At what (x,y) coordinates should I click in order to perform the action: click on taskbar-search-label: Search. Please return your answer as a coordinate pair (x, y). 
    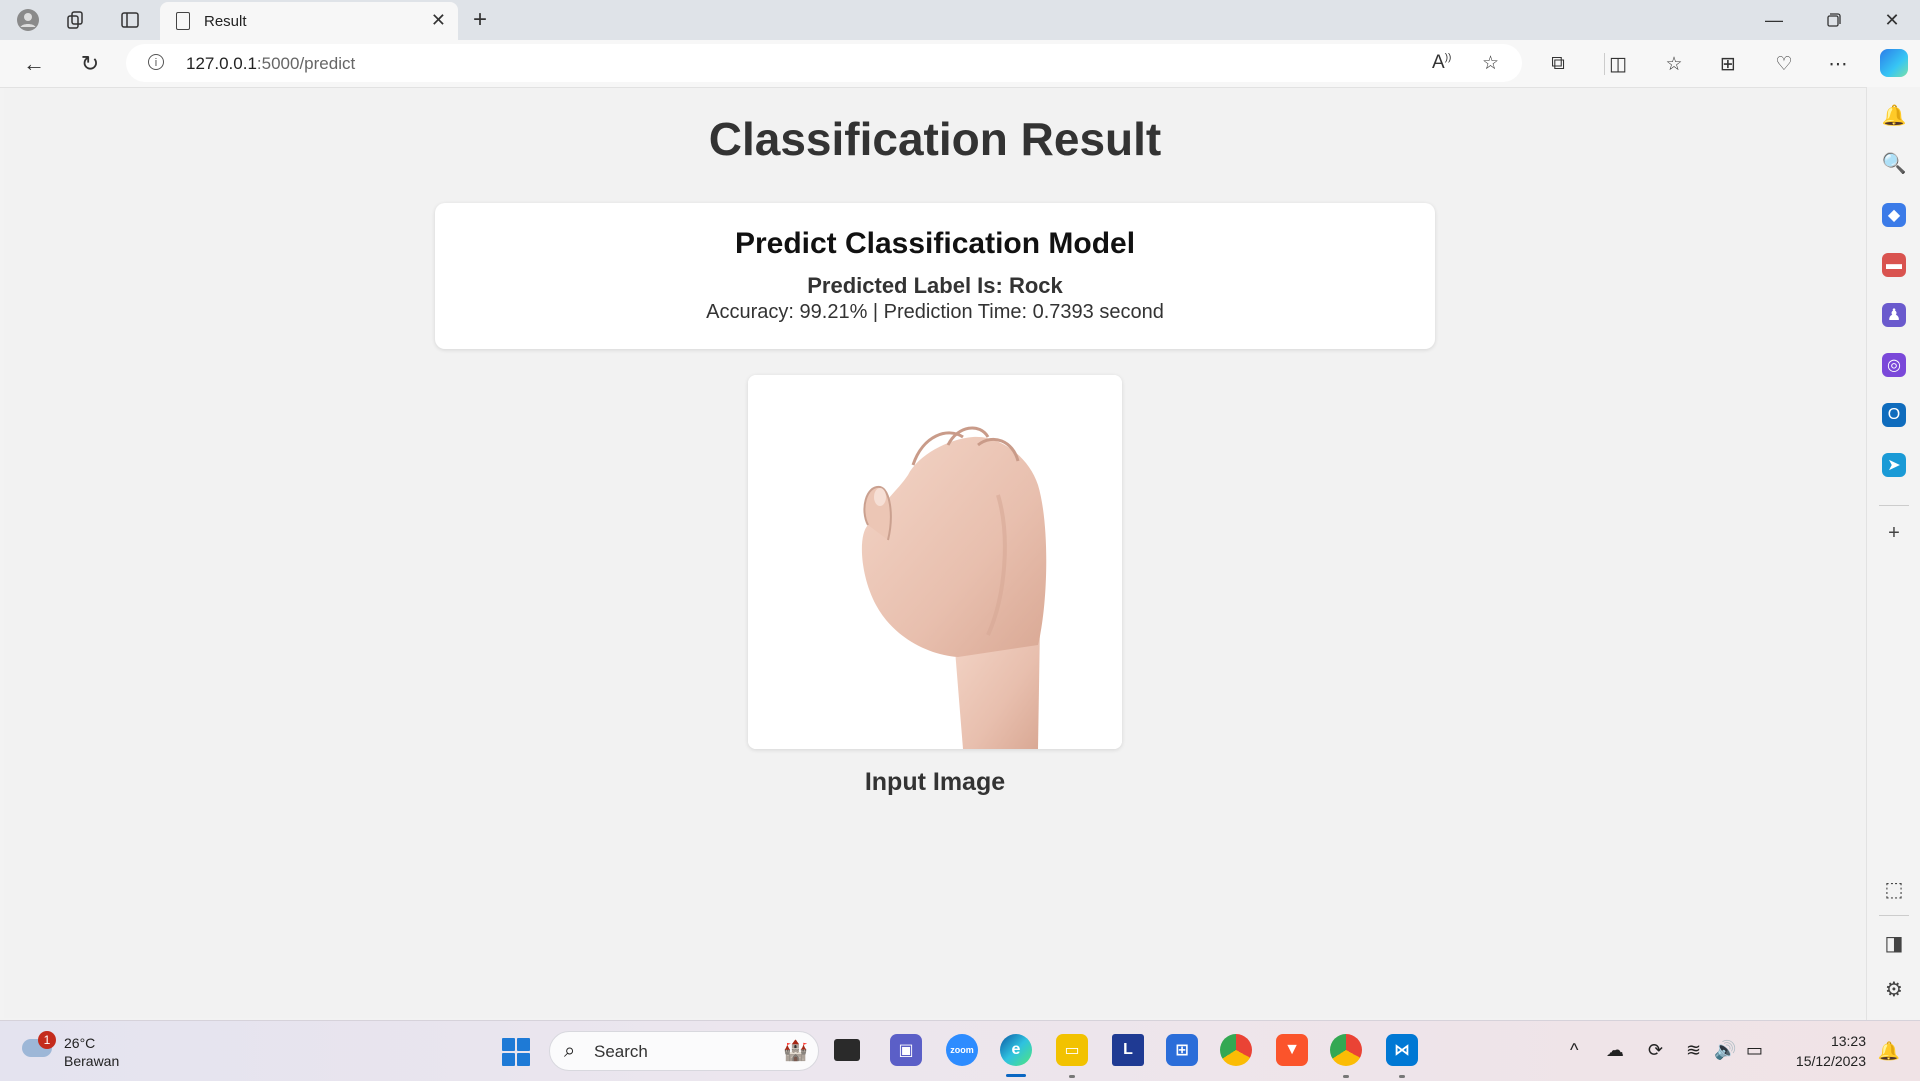
    Looking at the image, I should click on (621, 1051).